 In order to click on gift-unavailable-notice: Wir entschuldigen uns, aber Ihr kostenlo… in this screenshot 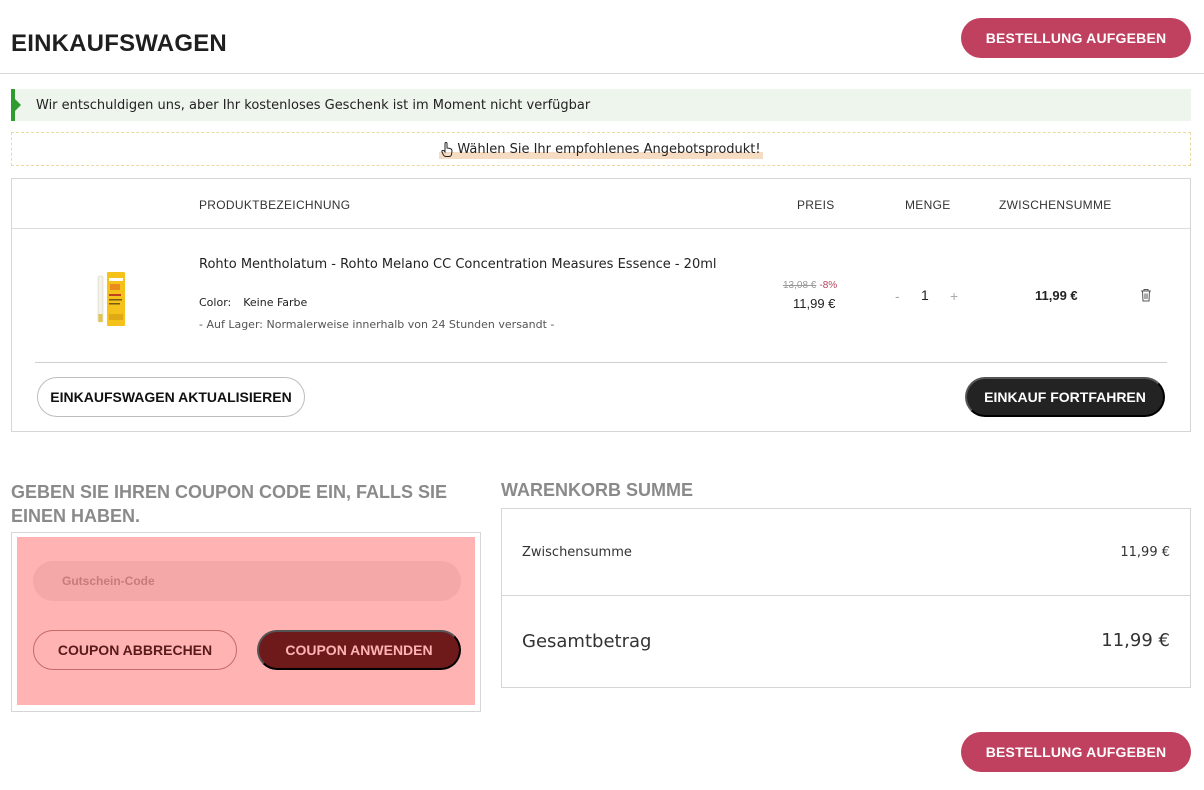, I will do `click(601, 105)`.